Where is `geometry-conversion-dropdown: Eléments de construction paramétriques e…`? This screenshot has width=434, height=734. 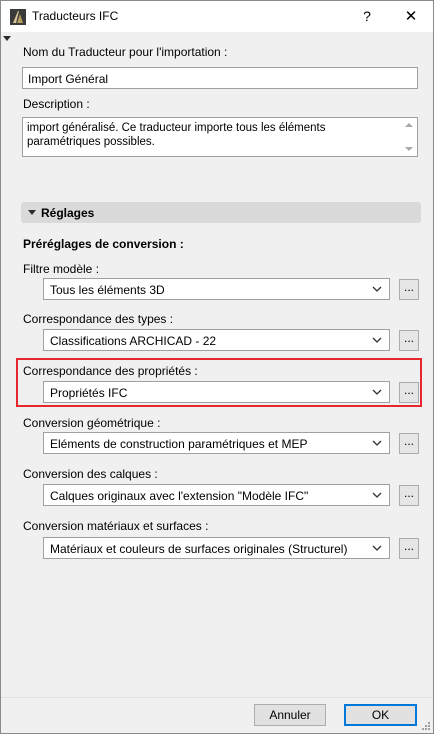
geometry-conversion-dropdown: Eléments de construction paramétriques e… is located at coordinates (216, 443).